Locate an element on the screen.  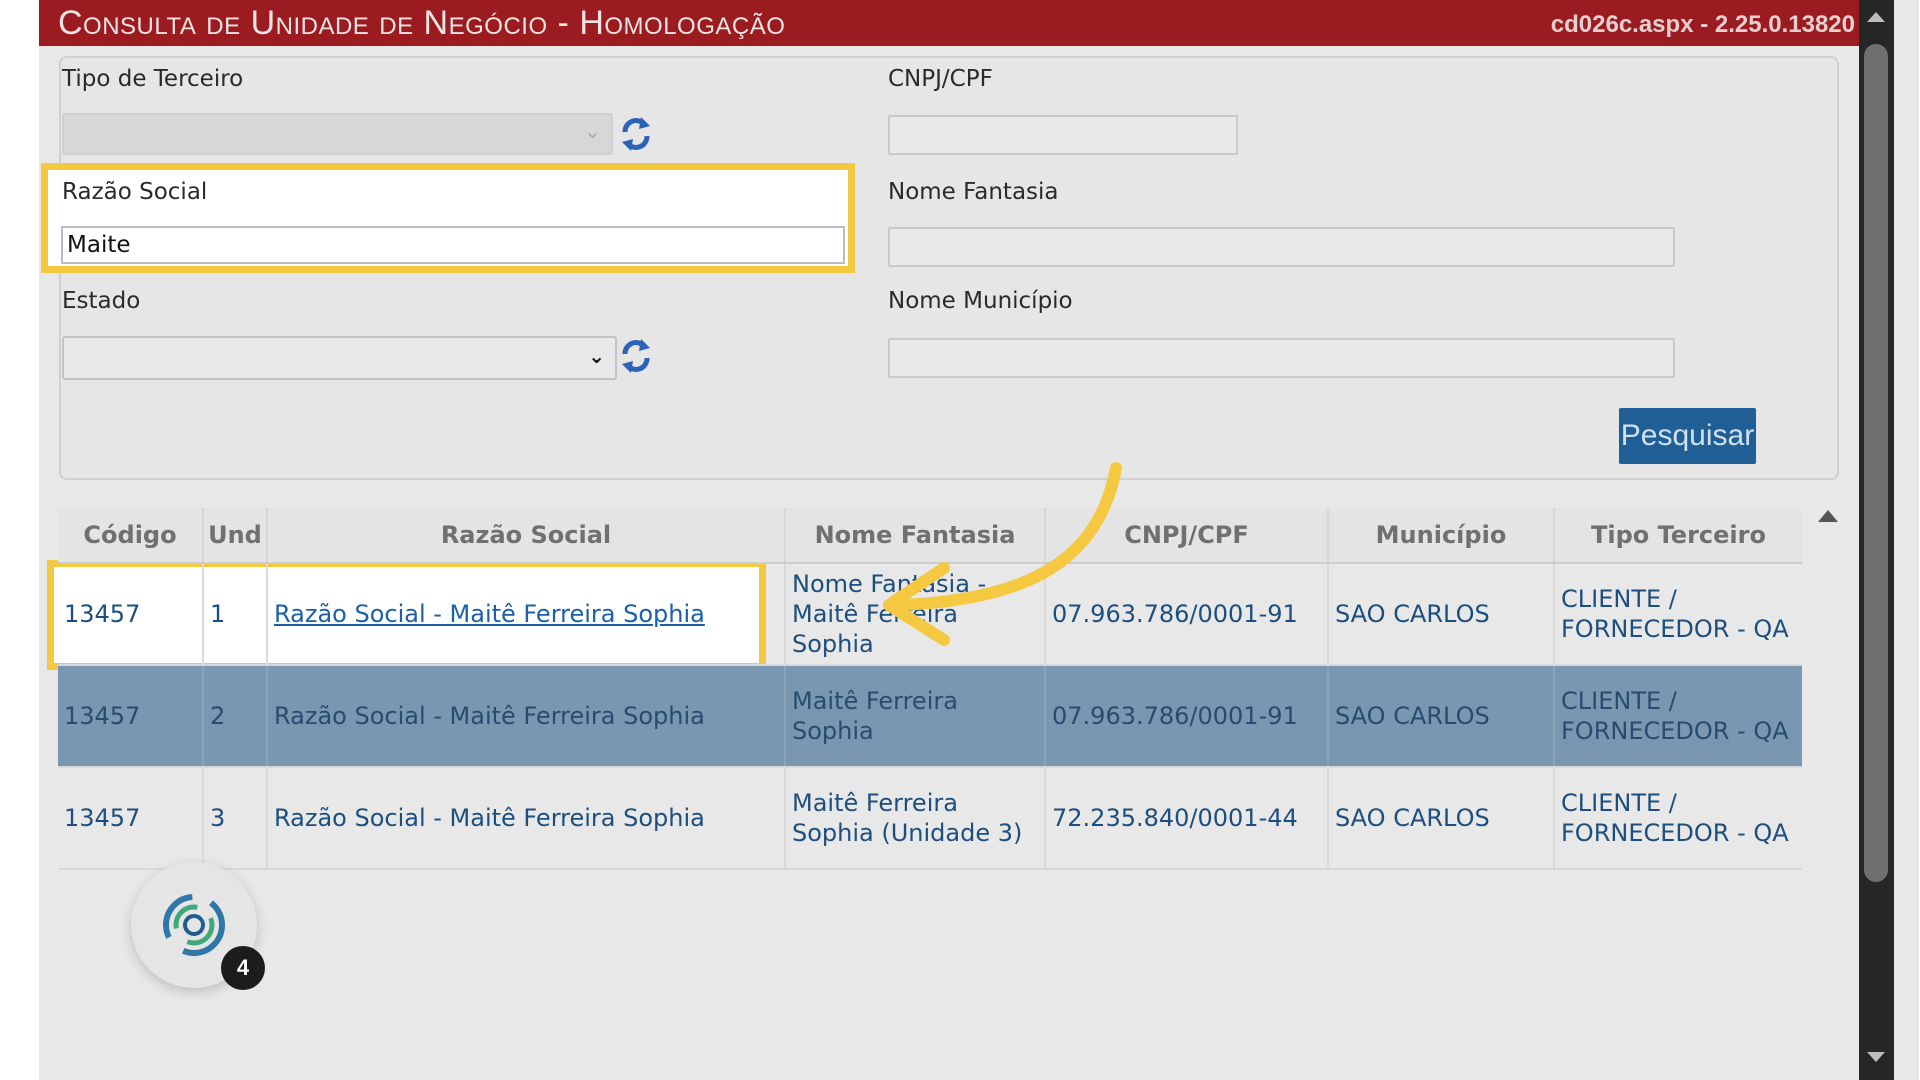
notification-badge: 4 is located at coordinates (243, 968).